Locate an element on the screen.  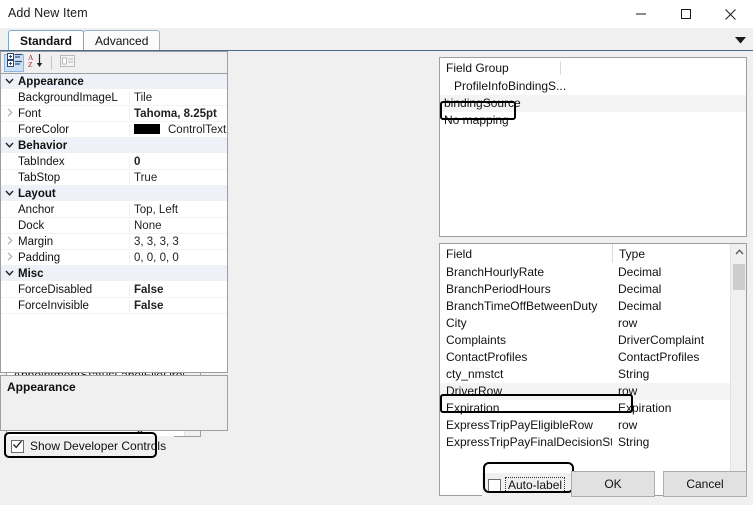
field-group-item: bindingSource is located at coordinates (593, 103).